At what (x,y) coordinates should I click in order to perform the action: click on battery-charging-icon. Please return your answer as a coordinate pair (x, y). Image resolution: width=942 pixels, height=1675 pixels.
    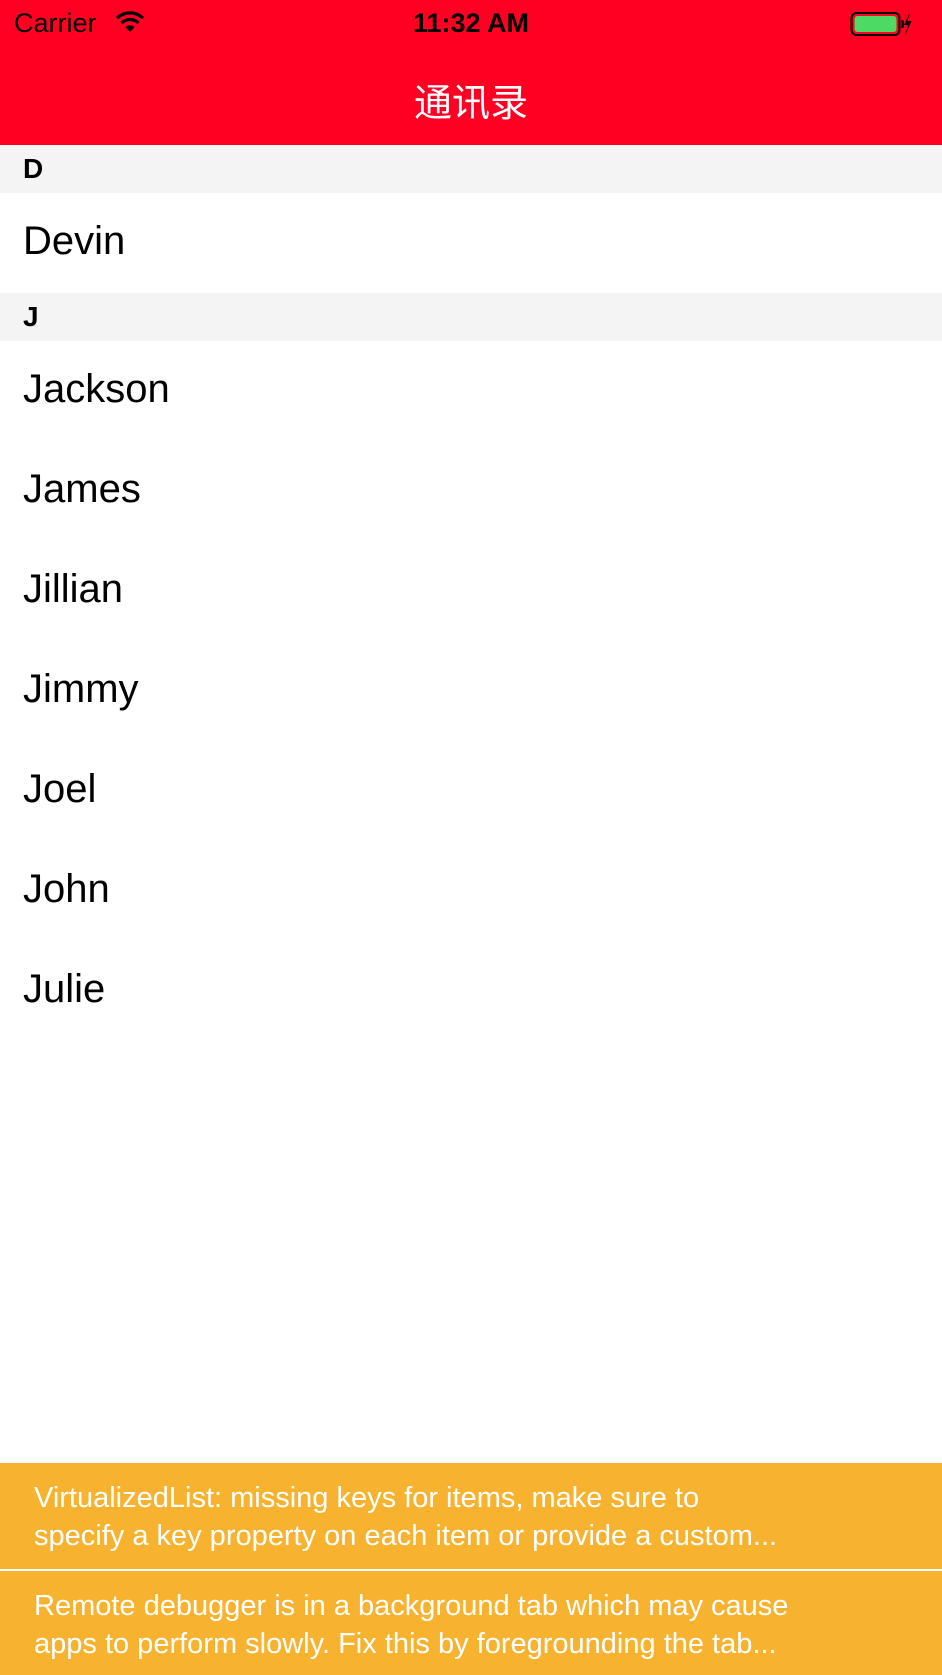
    Looking at the image, I should click on (881, 24).